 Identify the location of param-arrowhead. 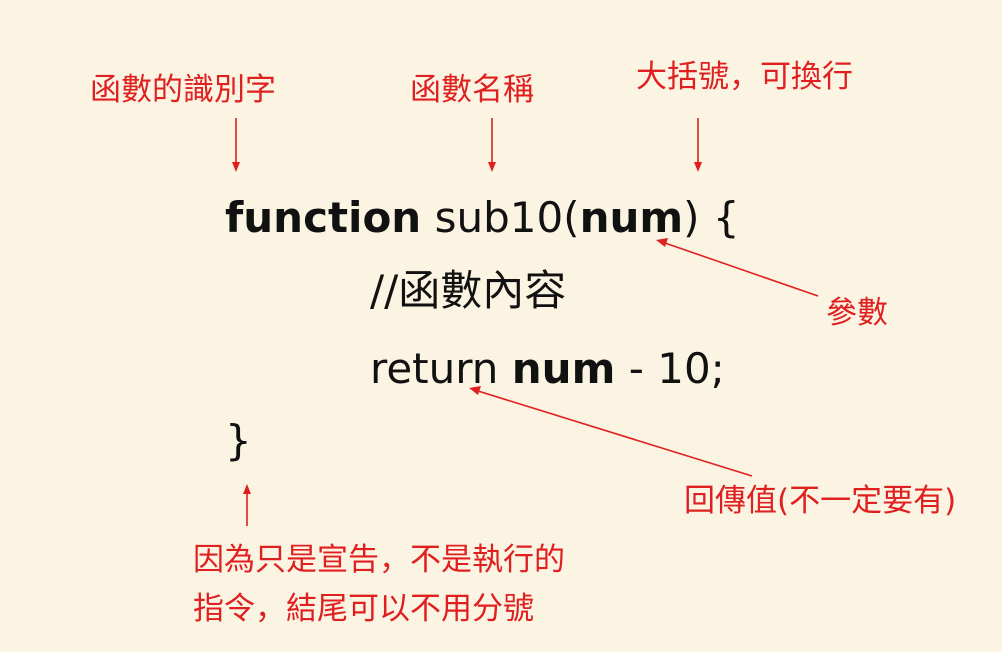
(662, 242).